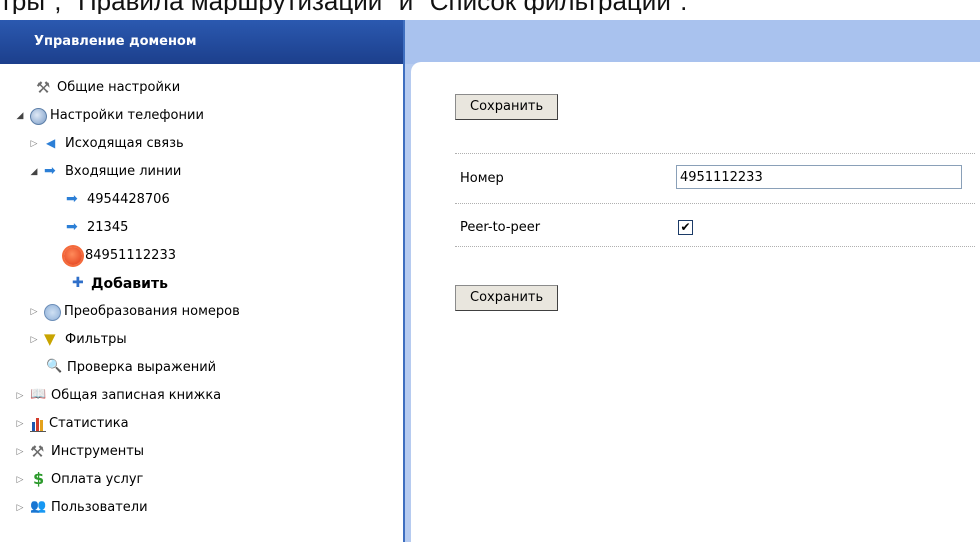 This screenshot has height=542, width=980. I want to click on filter-icon, so click(53, 339).